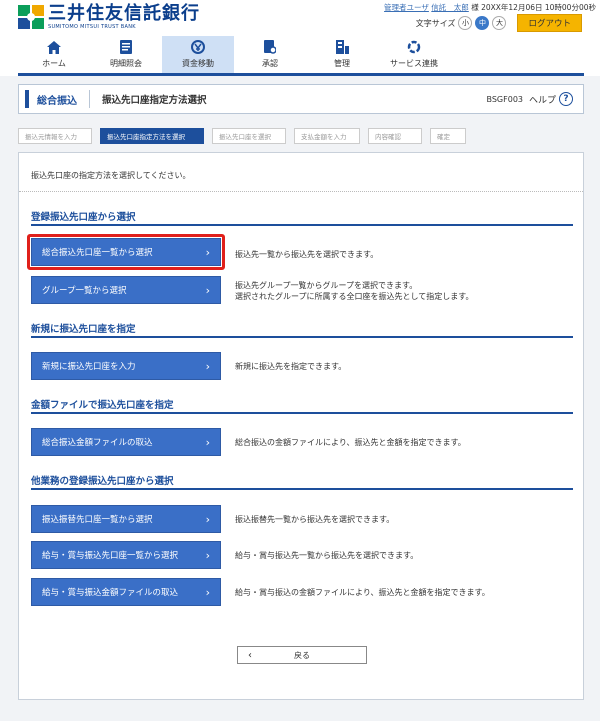  I want to click on back-label: 戻る, so click(302, 655).